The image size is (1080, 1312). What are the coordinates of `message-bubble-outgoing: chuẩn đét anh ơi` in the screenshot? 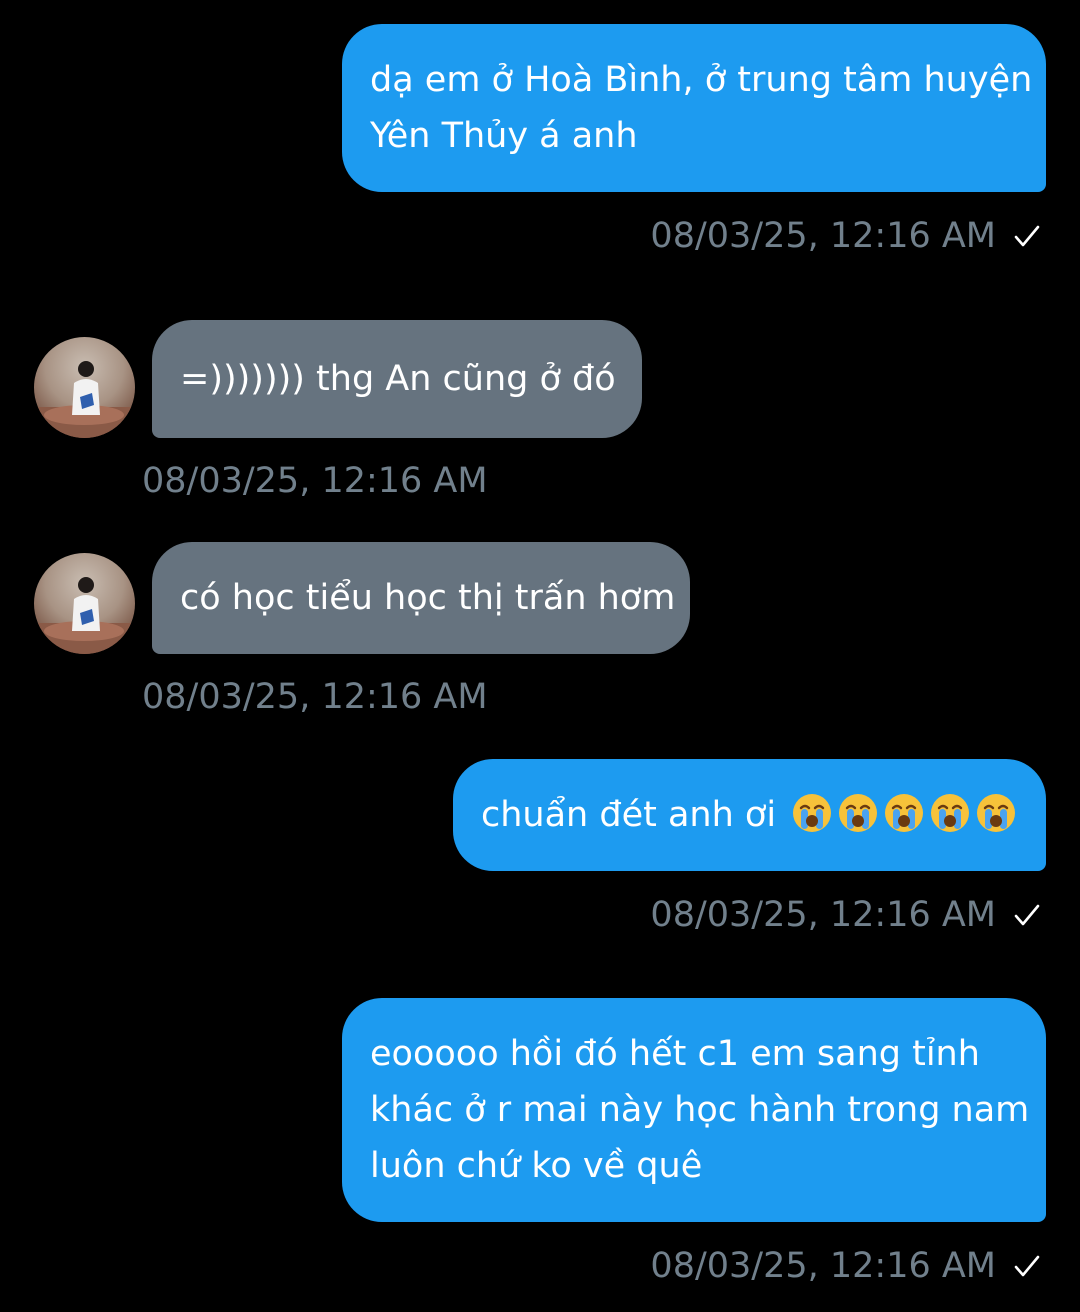 It's located at (749, 815).